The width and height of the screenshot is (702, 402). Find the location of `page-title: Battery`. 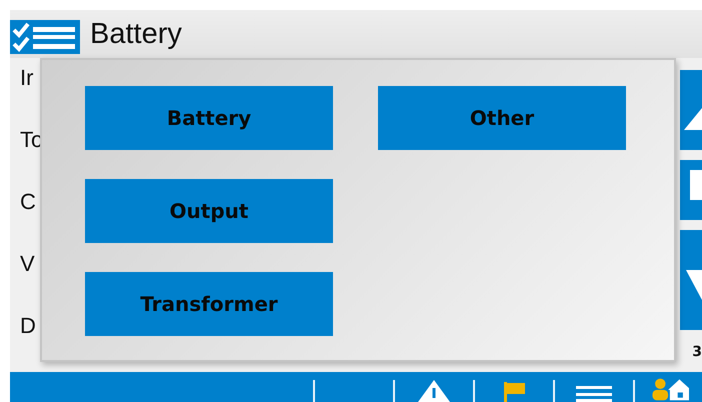

page-title: Battery is located at coordinates (136, 34).